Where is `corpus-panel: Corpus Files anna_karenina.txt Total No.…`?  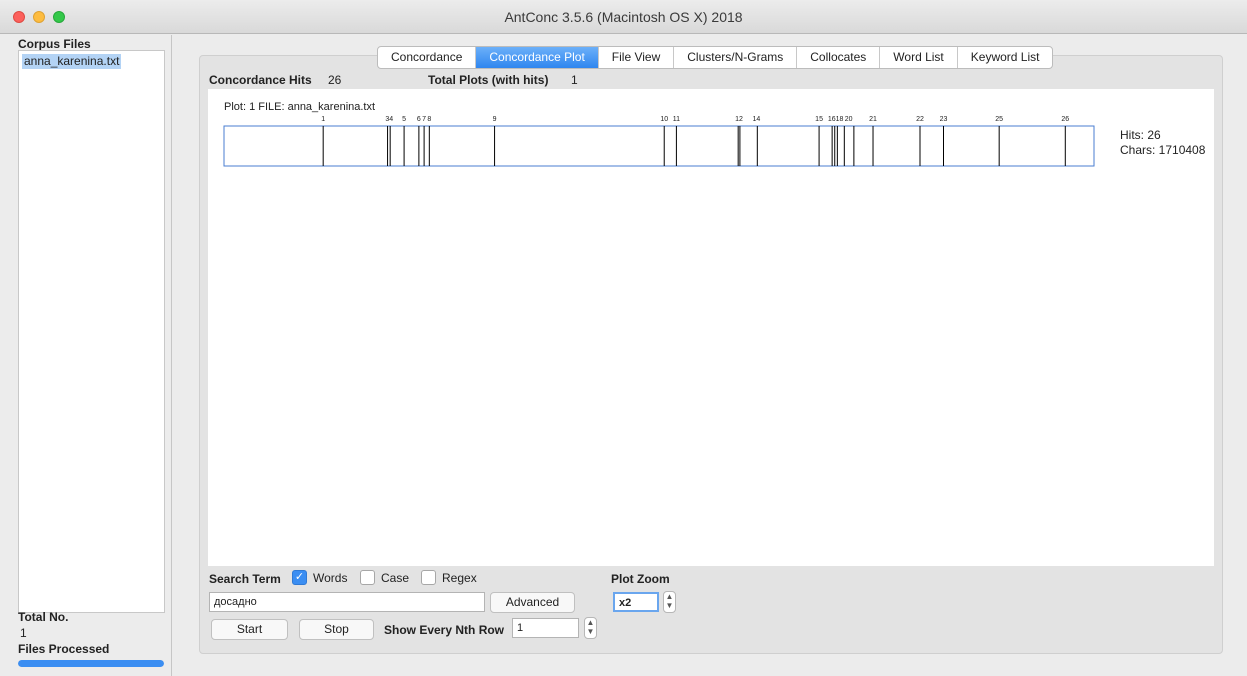
corpus-panel: Corpus Files anna_karenina.txt Total No.… is located at coordinates (86, 355).